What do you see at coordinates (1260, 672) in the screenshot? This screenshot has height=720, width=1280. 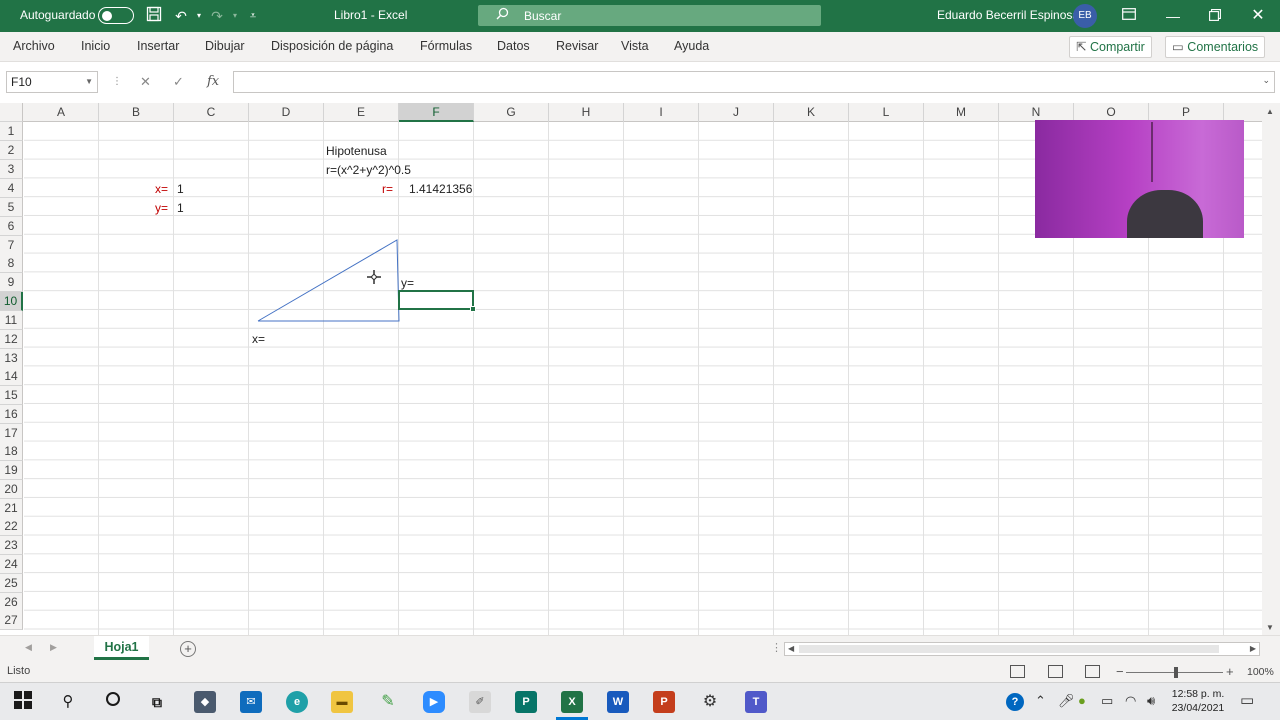 I see `zoom-level: 100%` at bounding box center [1260, 672].